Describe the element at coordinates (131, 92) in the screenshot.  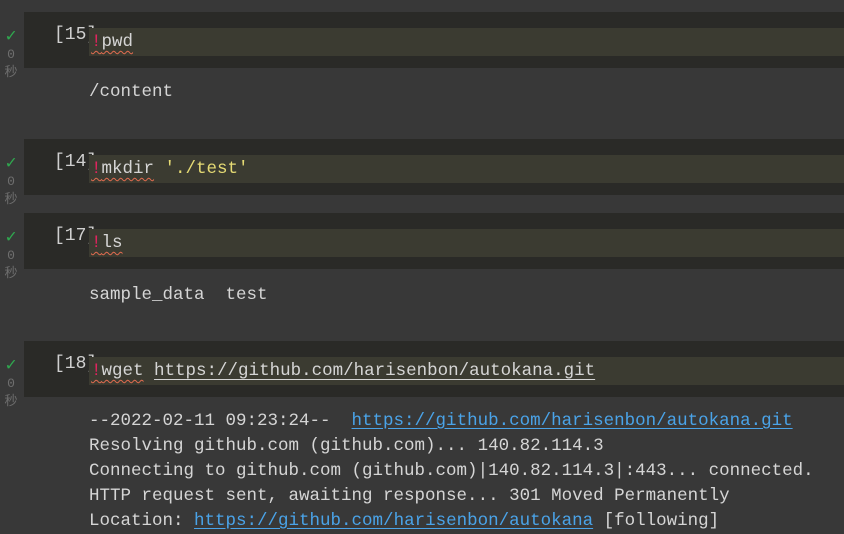
I see `cell-output: /content` at that location.